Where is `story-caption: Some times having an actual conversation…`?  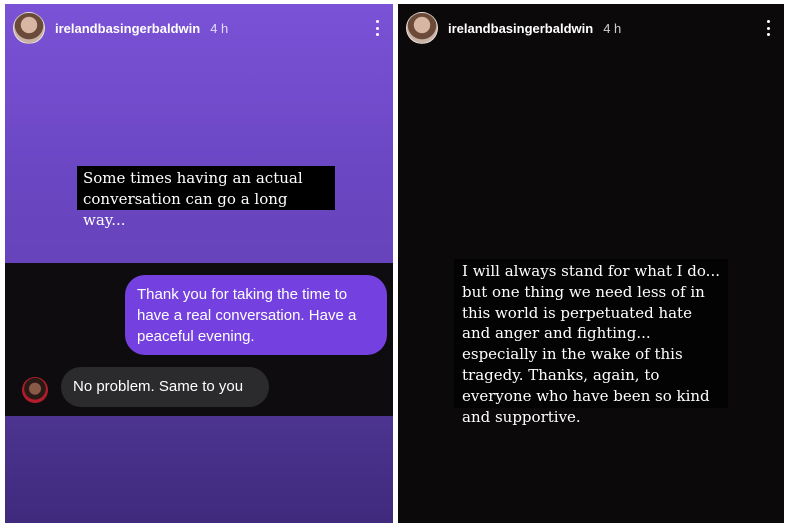
story-caption: Some times having an actual conversation… is located at coordinates (206, 197).